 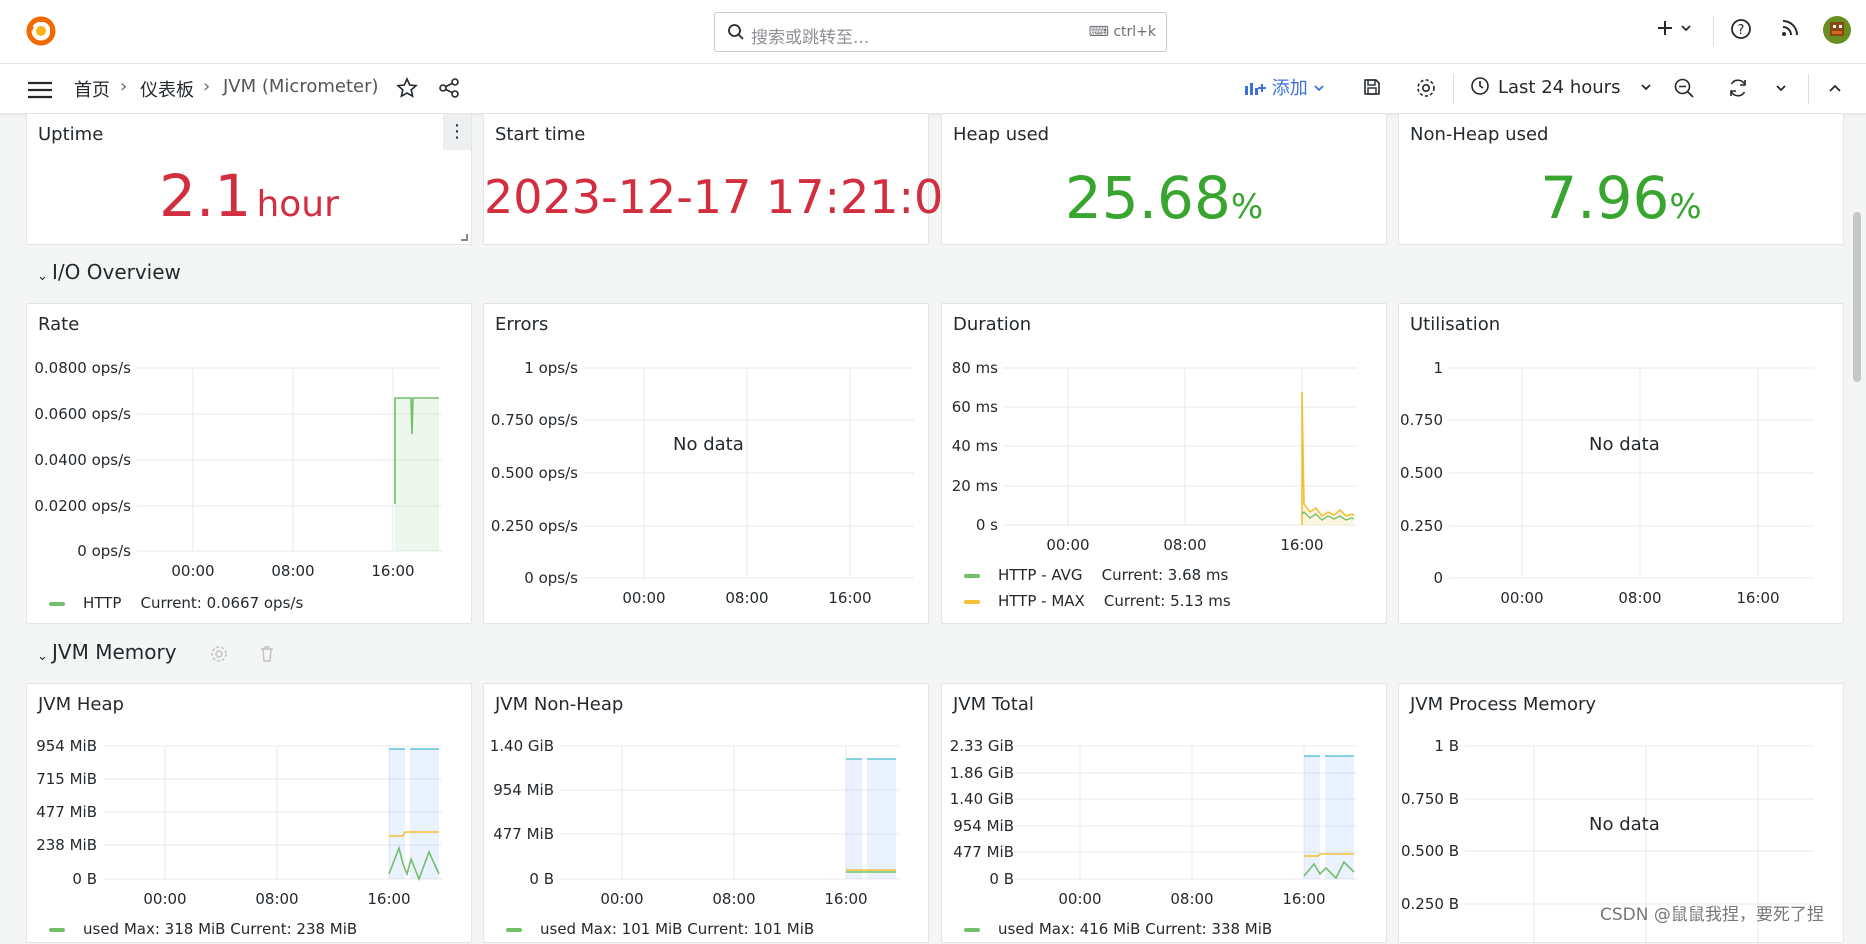 What do you see at coordinates (534, 420) in the screenshot?
I see `y-tick: 0.750 ops/s` at bounding box center [534, 420].